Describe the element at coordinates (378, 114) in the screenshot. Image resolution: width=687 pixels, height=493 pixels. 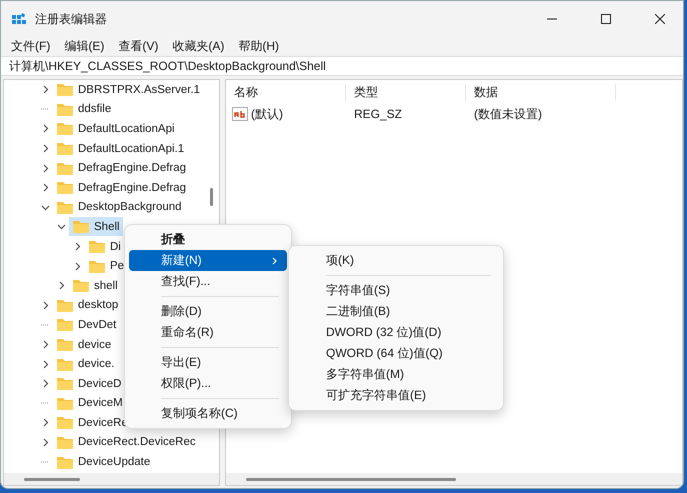
I see `value-type: REG_SZ` at that location.